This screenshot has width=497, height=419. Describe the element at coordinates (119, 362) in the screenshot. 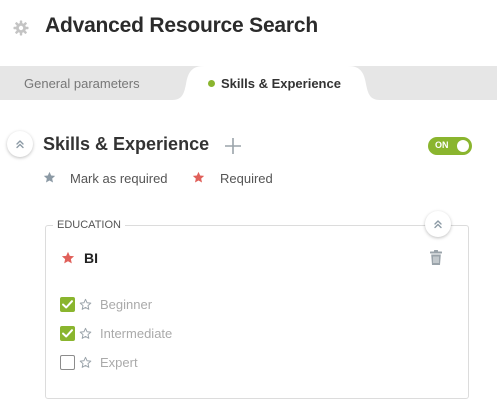

I see `level-label: Expert` at that location.